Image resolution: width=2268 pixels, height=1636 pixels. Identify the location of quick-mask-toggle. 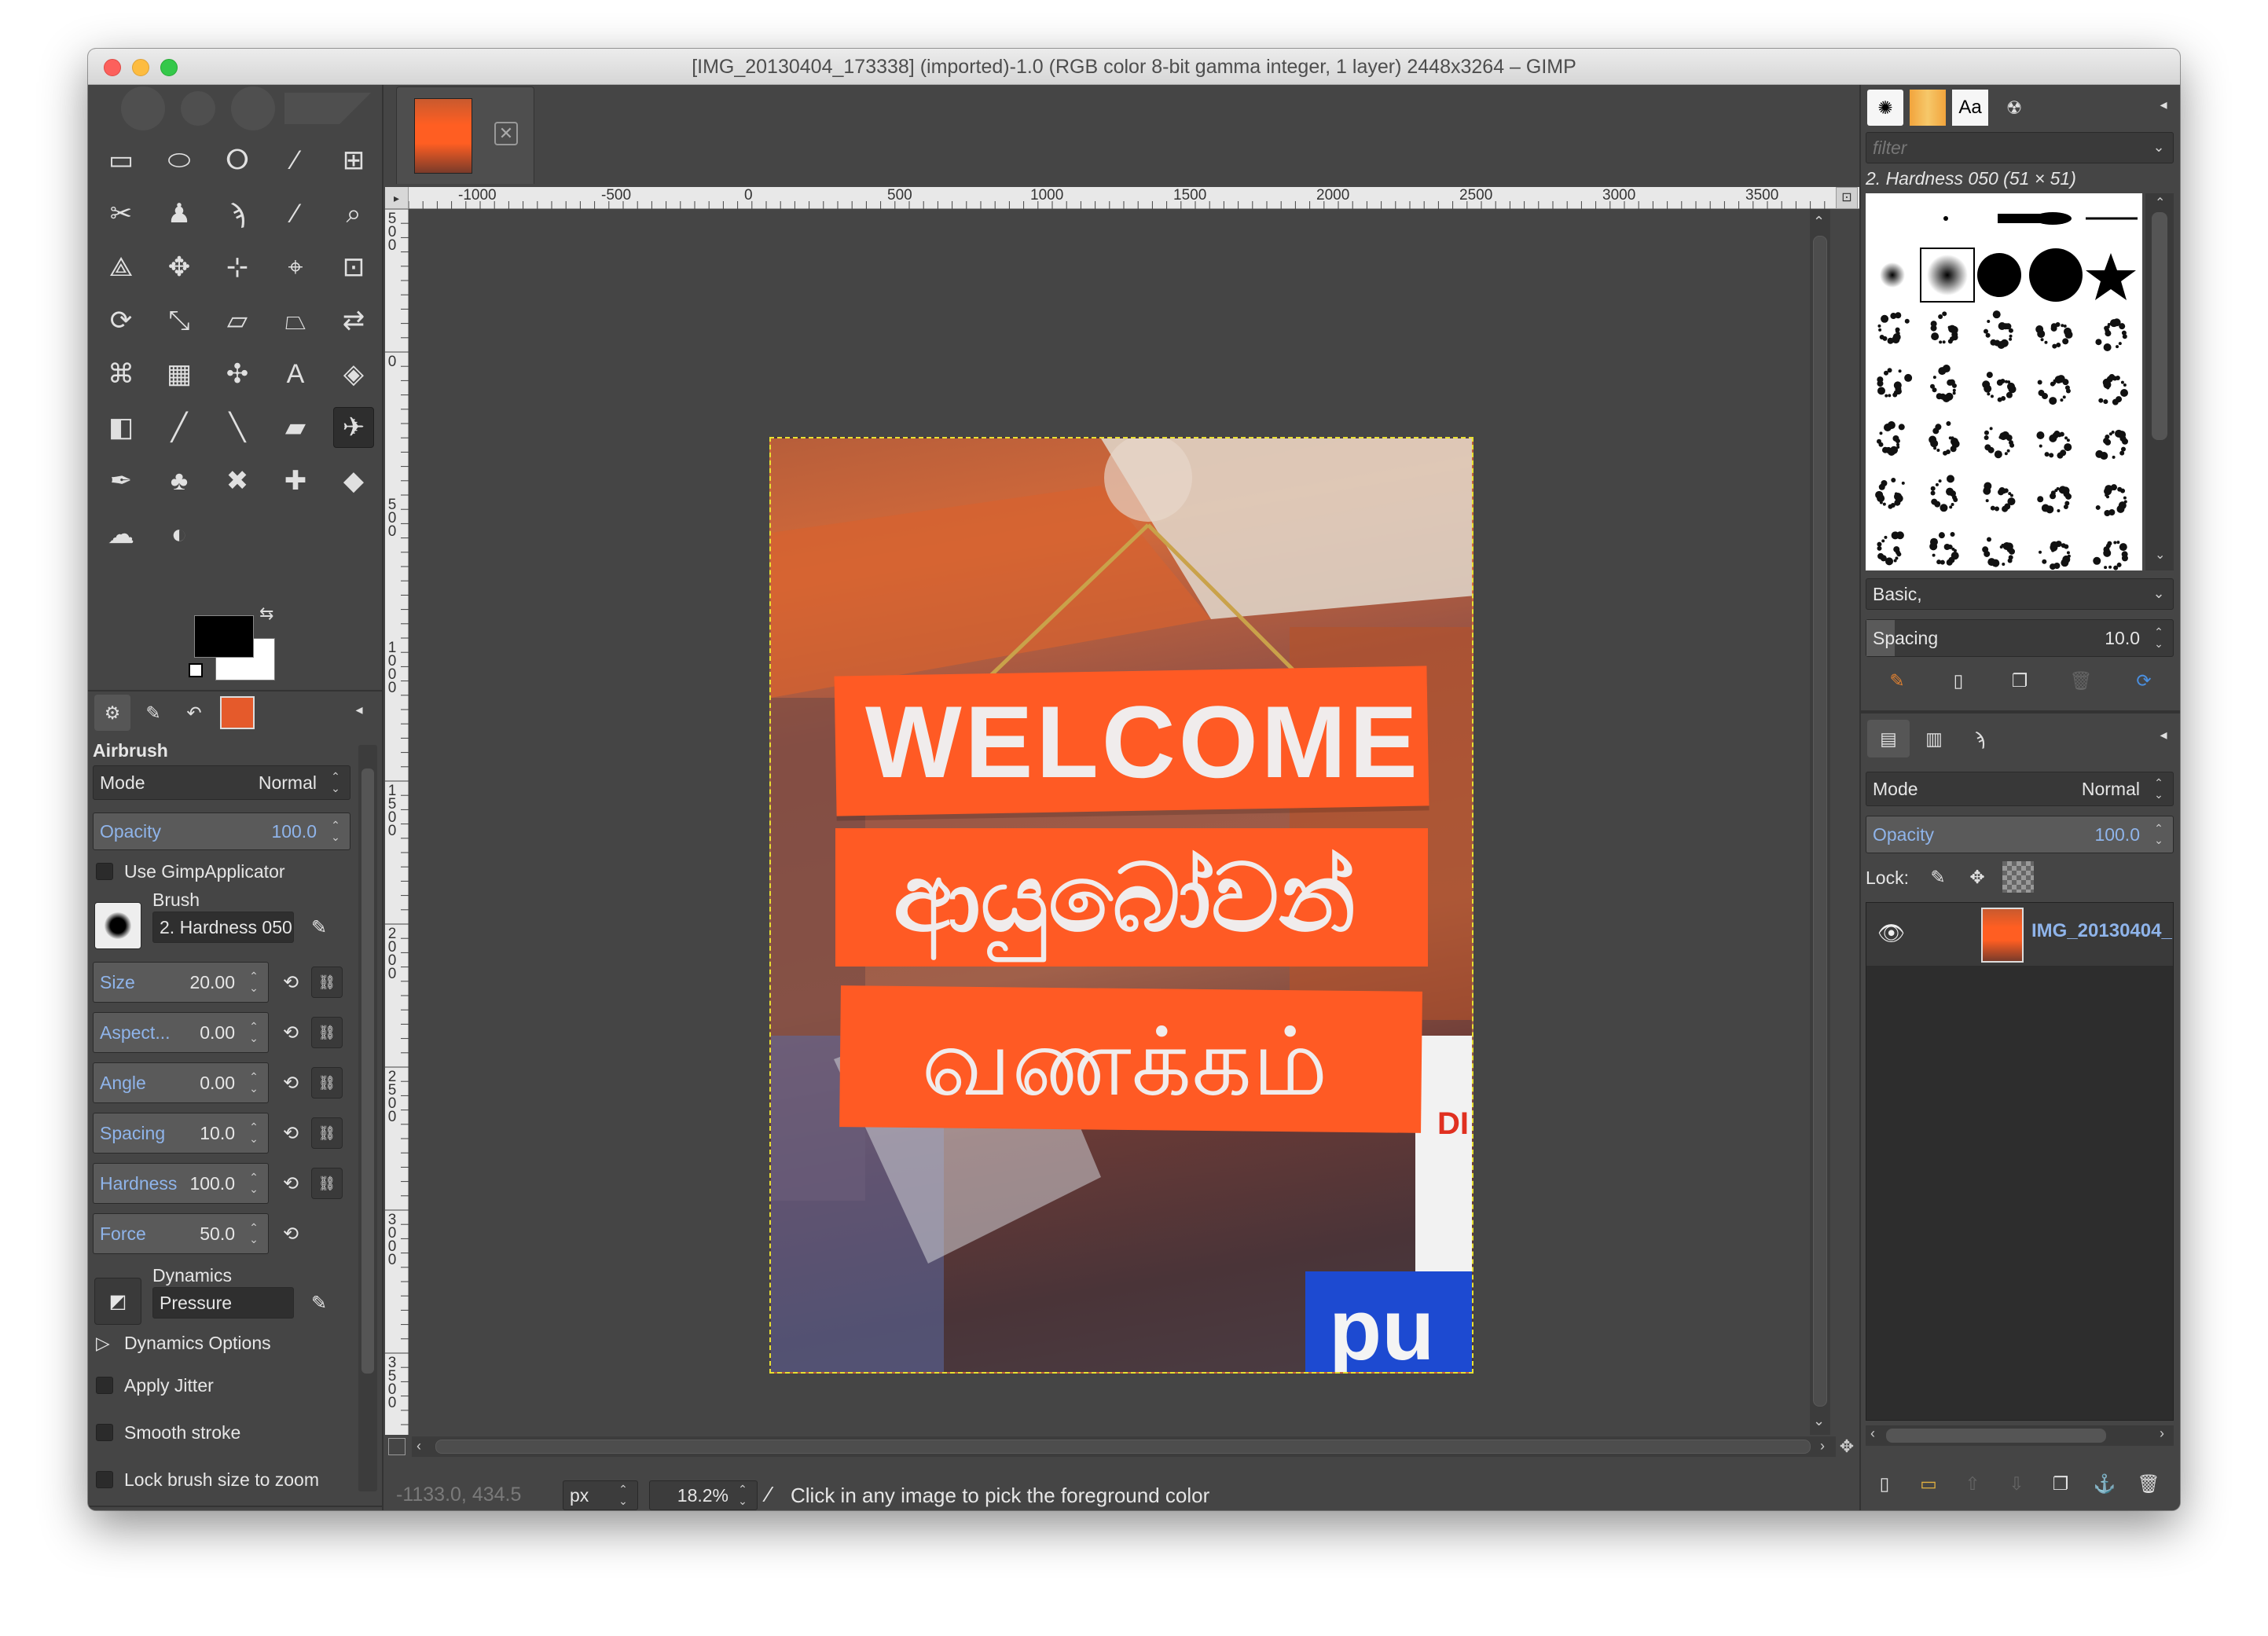
(397, 1446).